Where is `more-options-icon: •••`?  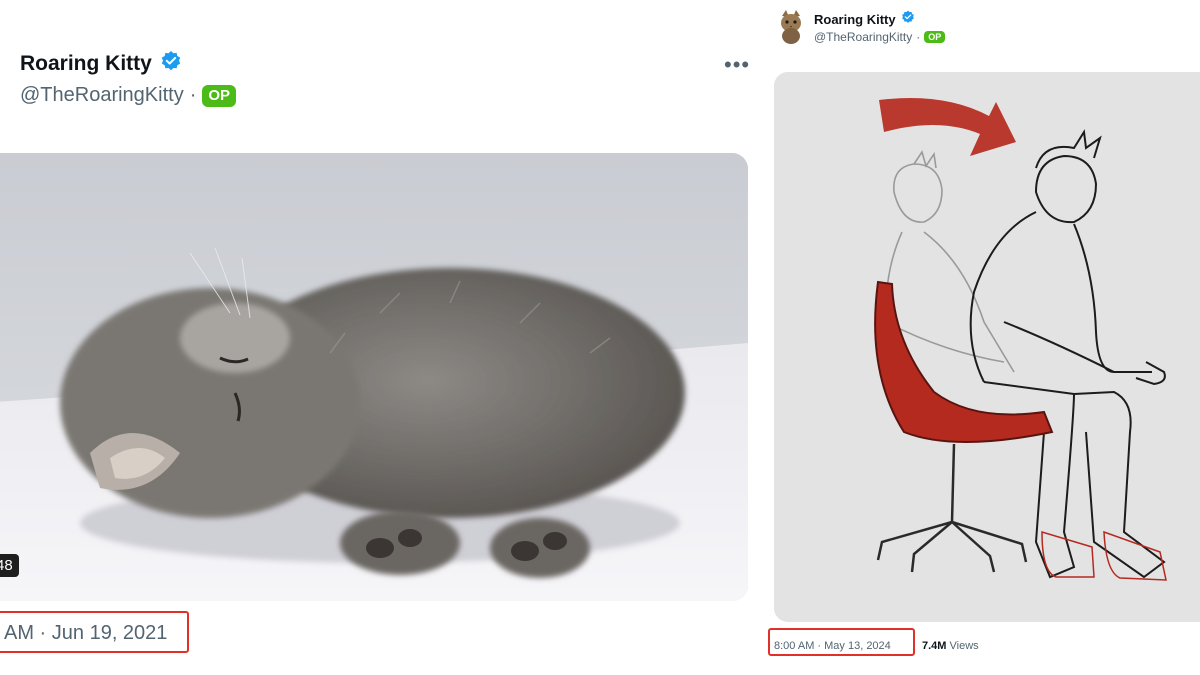
more-options-icon: ••• is located at coordinates (737, 65).